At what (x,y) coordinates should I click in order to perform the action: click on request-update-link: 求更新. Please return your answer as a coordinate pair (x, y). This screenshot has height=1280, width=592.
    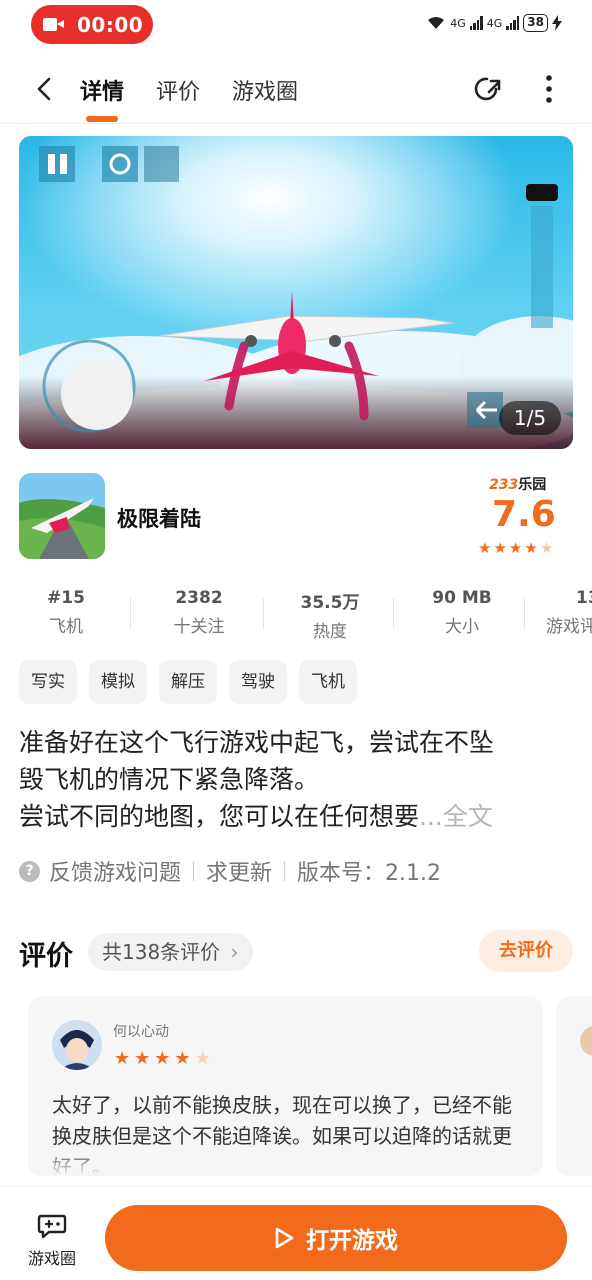
    Looking at the image, I should click on (239, 871).